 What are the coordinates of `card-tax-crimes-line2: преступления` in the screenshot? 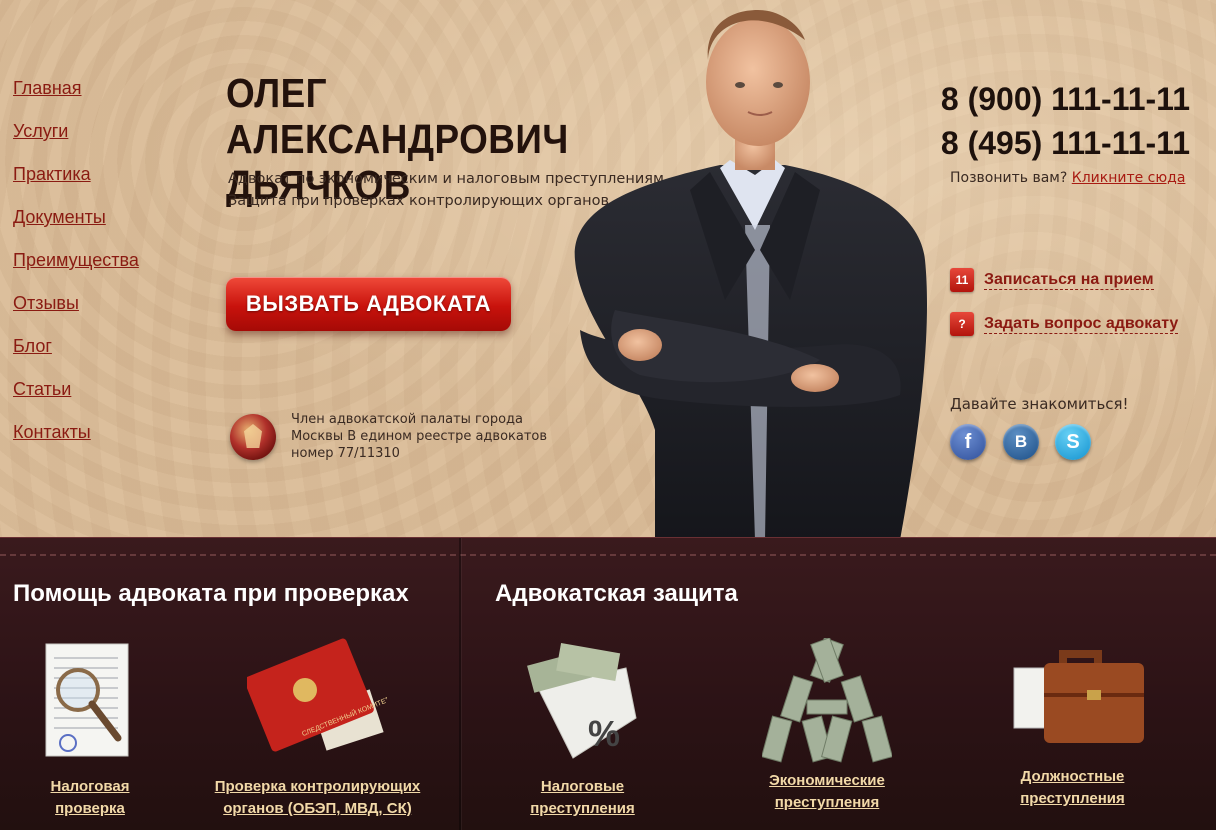 It's located at (582, 808).